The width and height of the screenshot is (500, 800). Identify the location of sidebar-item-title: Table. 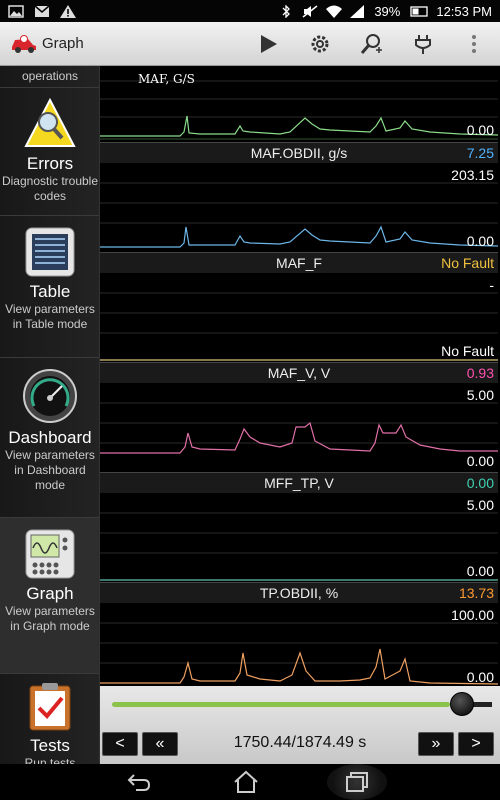
(50, 291).